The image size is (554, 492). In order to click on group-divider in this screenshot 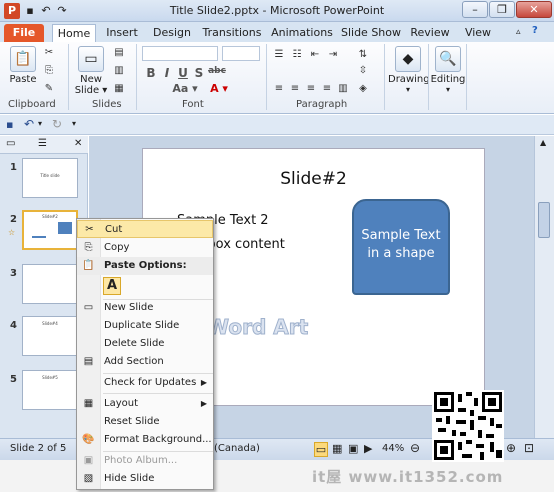, I will do `click(428, 77)`.